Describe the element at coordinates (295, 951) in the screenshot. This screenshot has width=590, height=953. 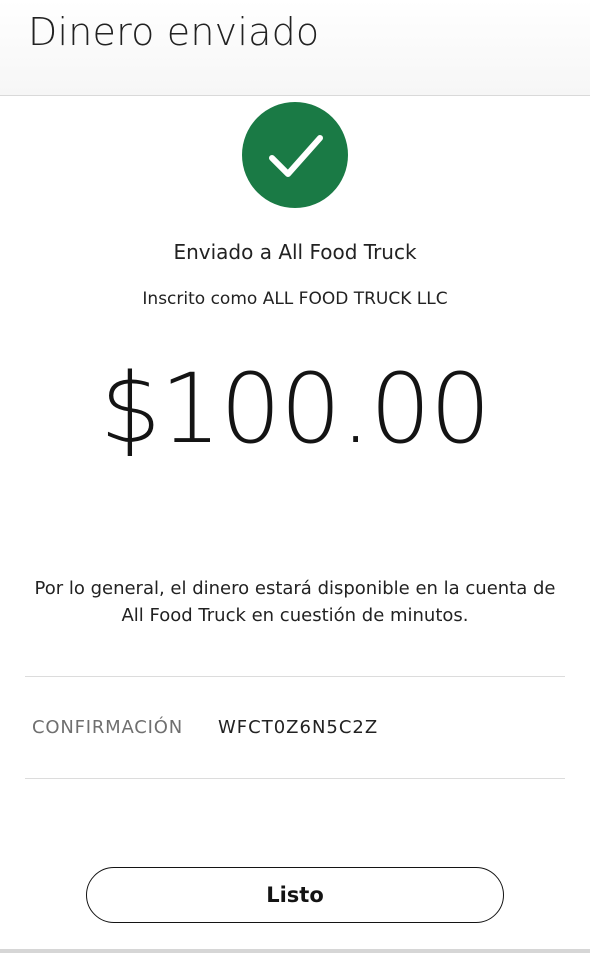
I see `bottom-edge` at that location.